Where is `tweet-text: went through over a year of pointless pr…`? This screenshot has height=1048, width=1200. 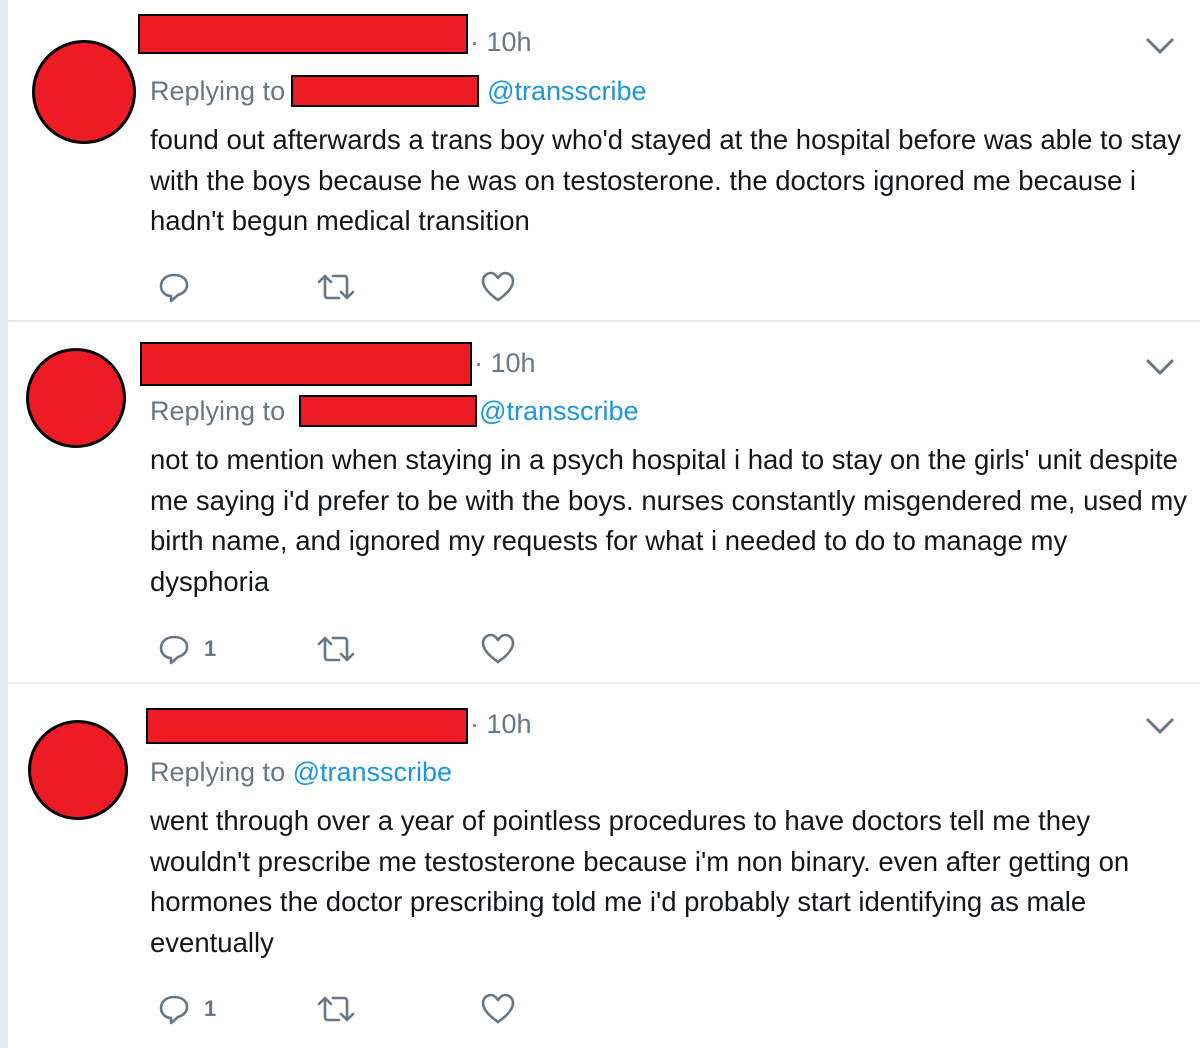
tweet-text: went through over a year of pointless pr… is located at coordinates (640, 881).